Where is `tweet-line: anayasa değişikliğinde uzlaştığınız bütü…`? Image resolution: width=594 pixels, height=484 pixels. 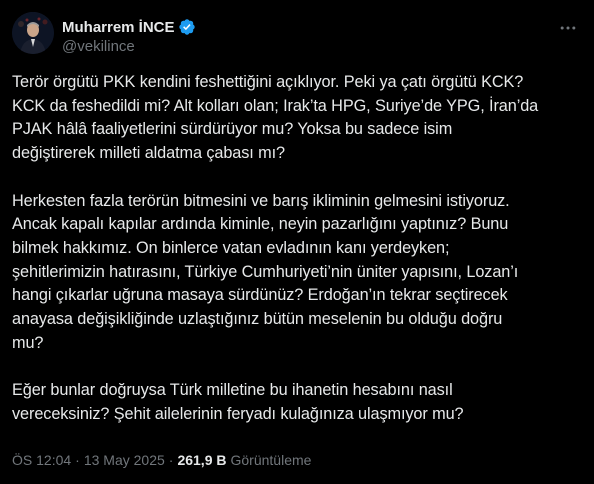 tweet-line: anayasa değişikliğinde uzlaştığınız bütü… is located at coordinates (257, 319).